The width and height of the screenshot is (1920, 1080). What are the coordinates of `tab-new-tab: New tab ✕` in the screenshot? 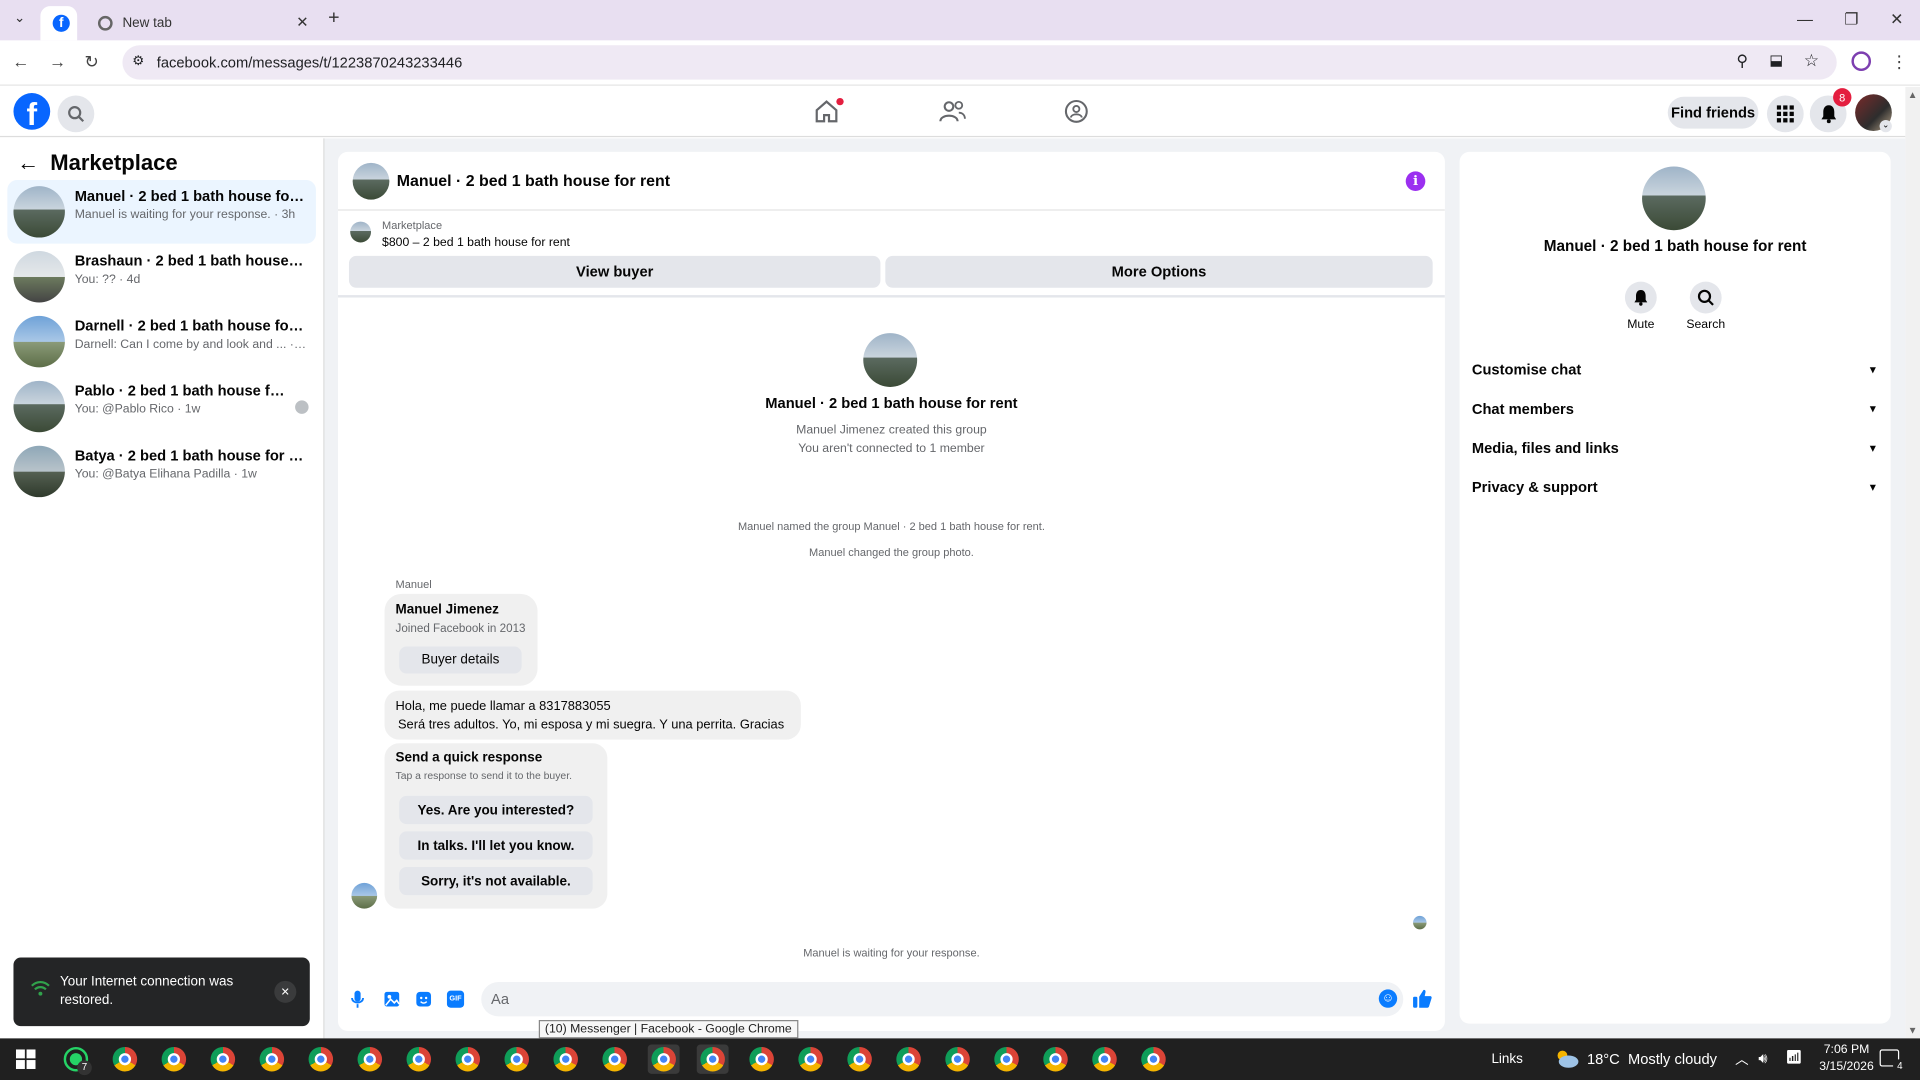 It's located at (202, 23).